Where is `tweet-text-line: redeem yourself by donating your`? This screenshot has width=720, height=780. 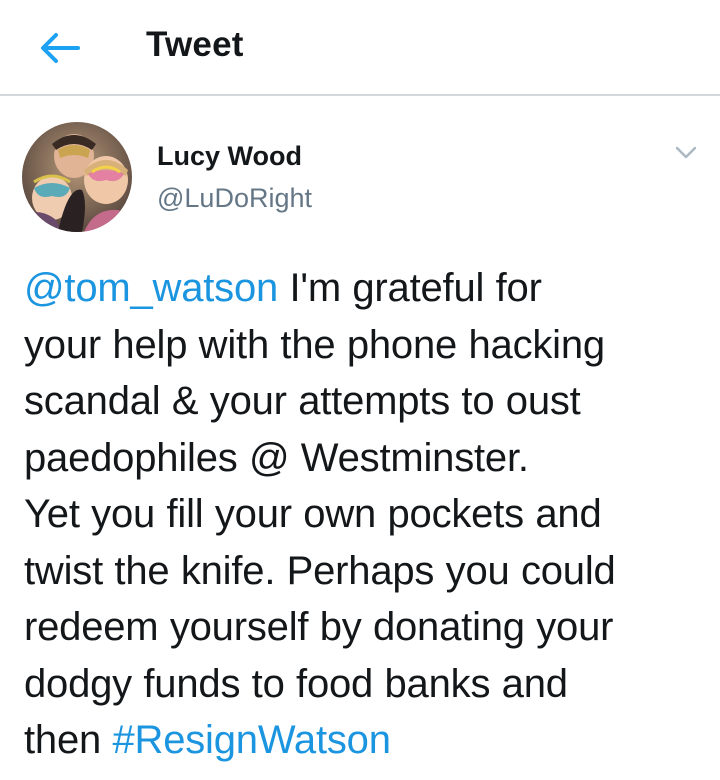 tweet-text-line: redeem yourself by donating your is located at coordinates (319, 627).